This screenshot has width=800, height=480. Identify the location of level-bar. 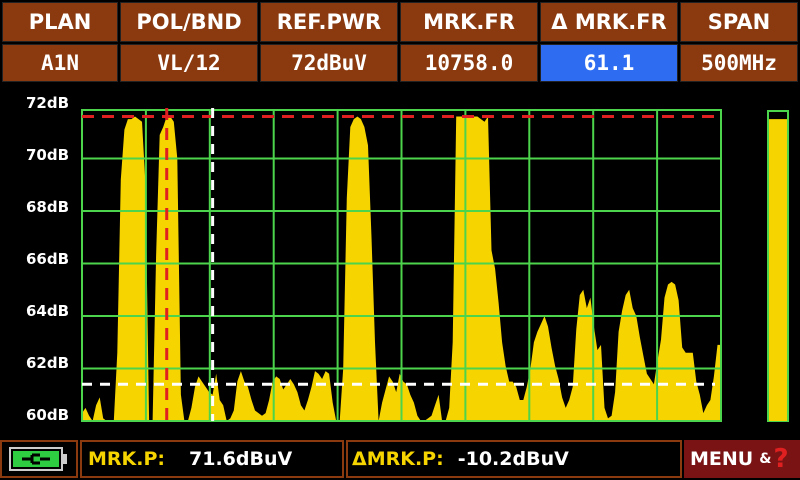
(778, 266).